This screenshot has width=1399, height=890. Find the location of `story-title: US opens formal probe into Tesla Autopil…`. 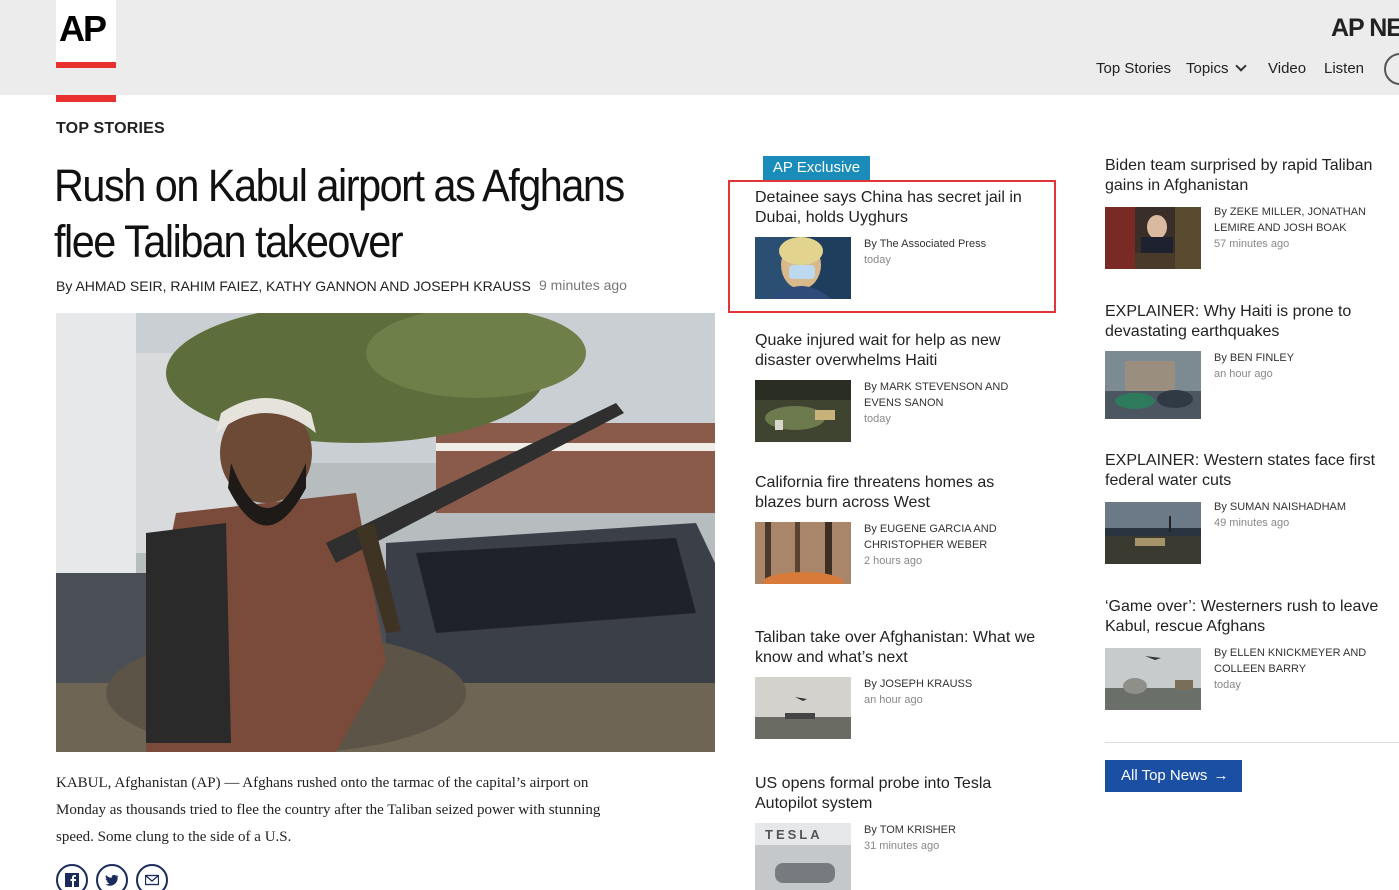

story-title: US opens formal probe into Tesla Autopil… is located at coordinates (897, 794).